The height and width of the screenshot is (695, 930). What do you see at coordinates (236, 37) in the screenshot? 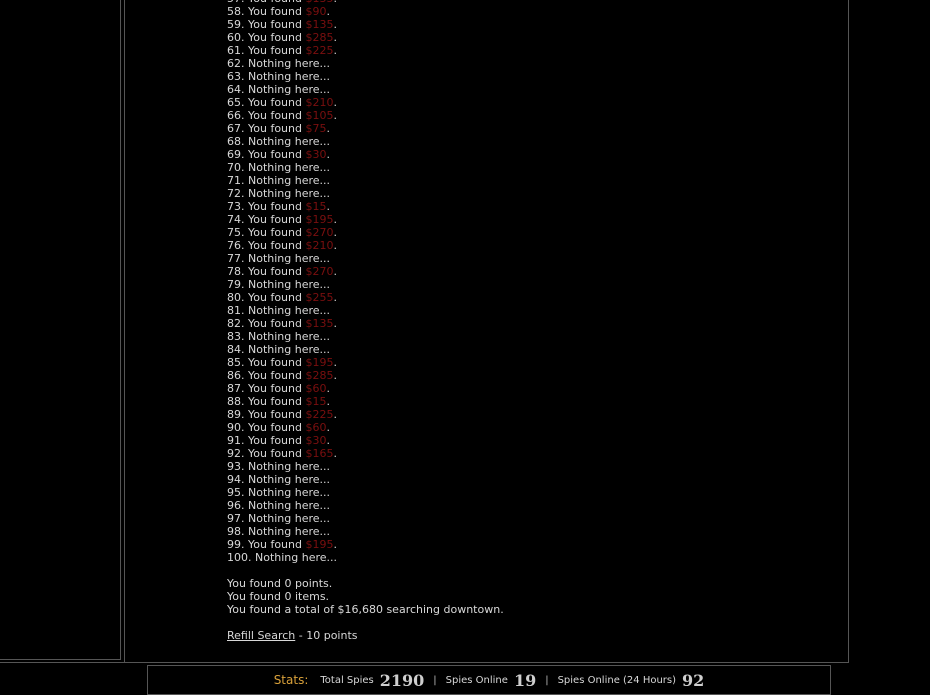
I see `result-number: 60.` at bounding box center [236, 37].